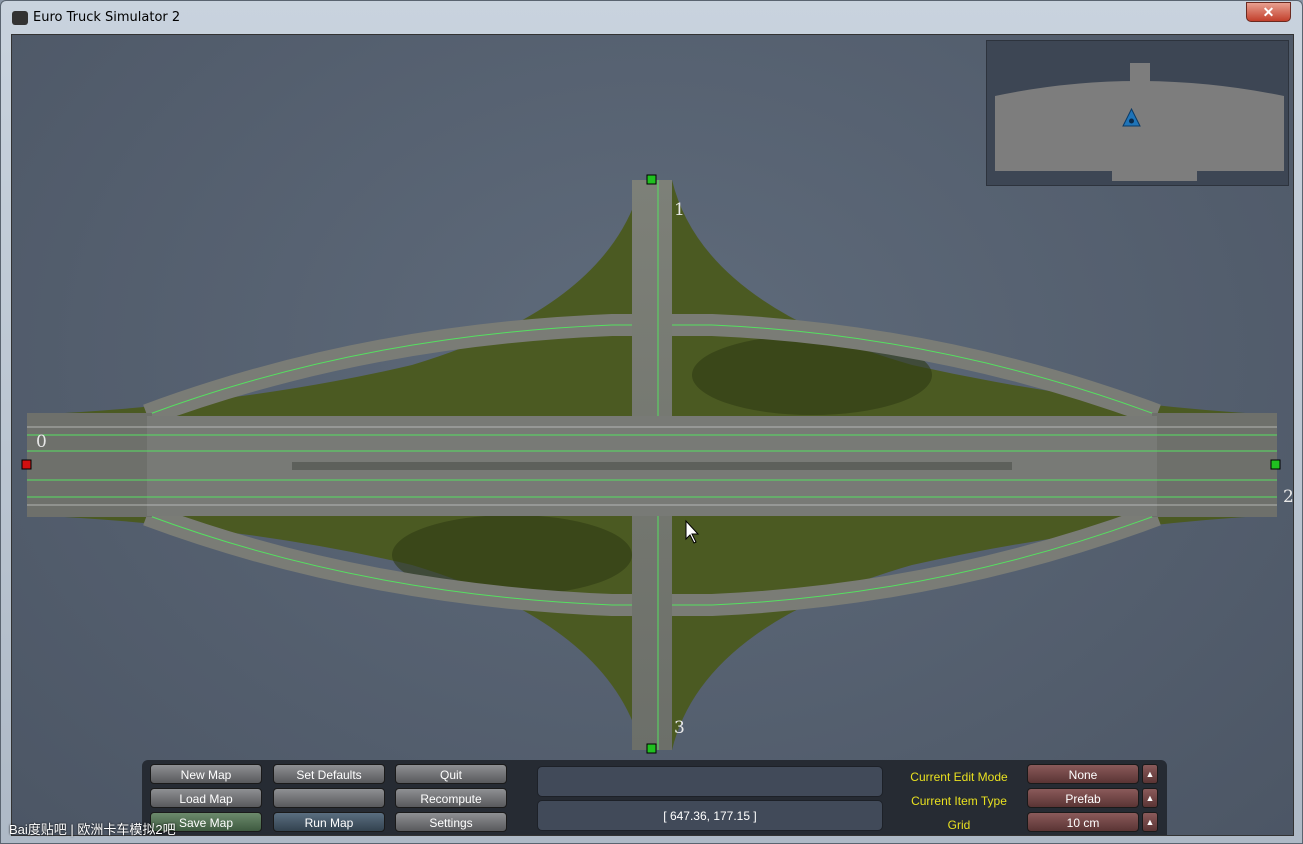 The width and height of the screenshot is (1303, 844). I want to click on status-box, so click(710, 781).